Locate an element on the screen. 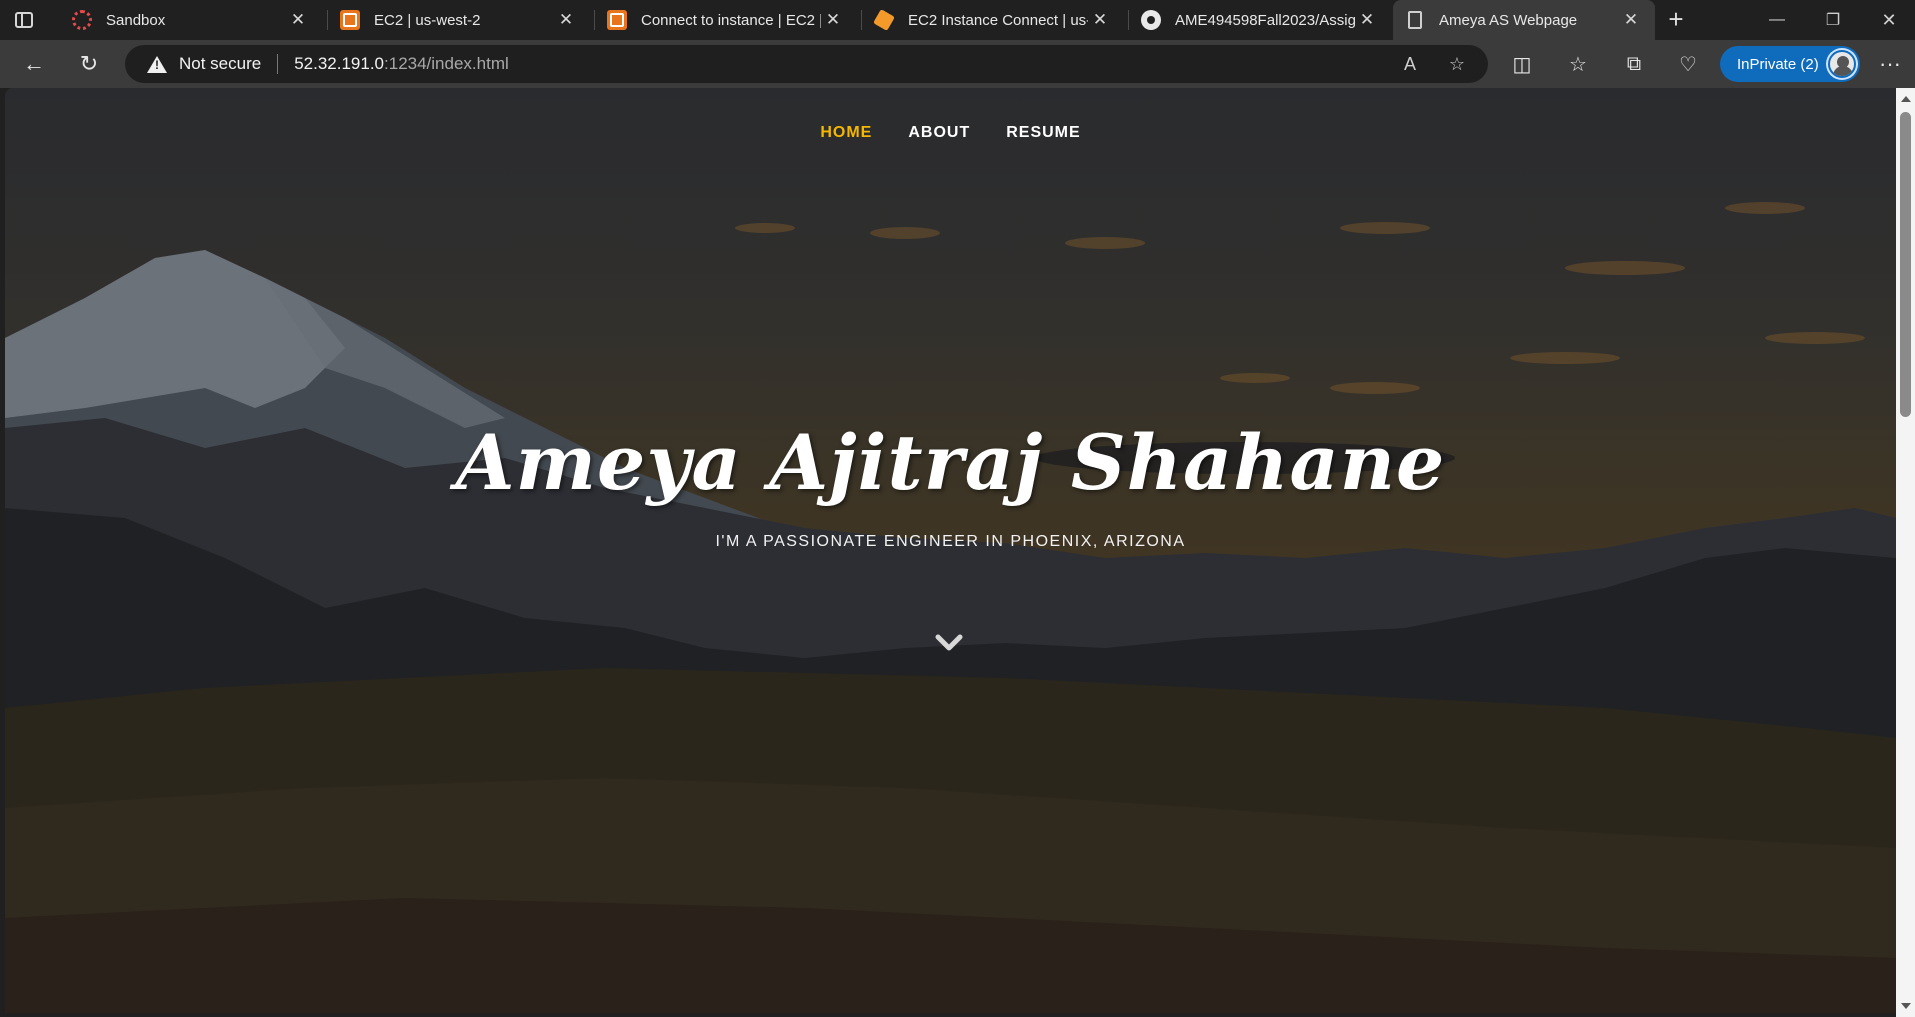 The height and width of the screenshot is (1017, 1915). warning-icon is located at coordinates (157, 64).